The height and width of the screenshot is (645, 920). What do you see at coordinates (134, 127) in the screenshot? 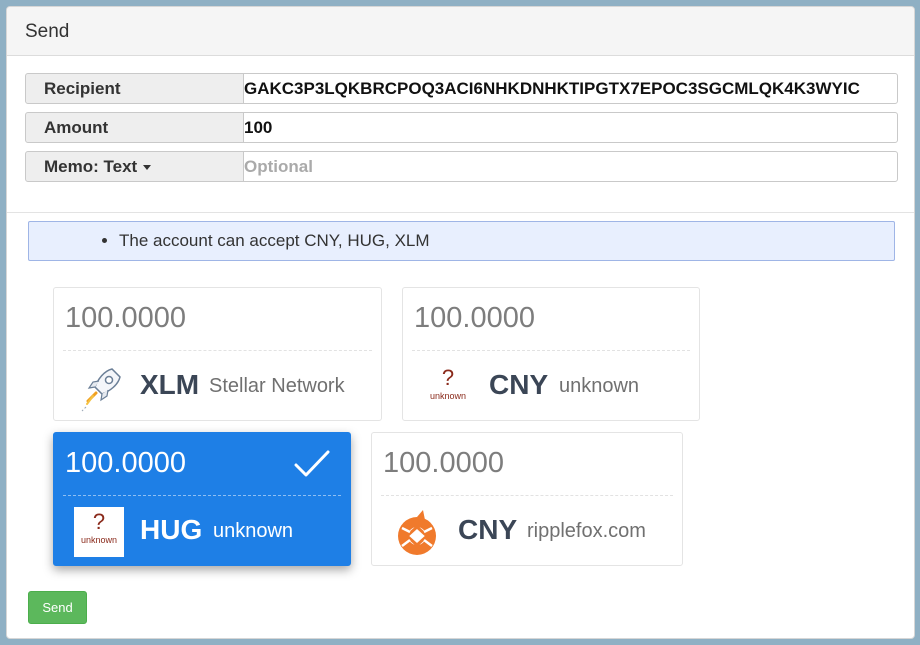
I see `amount-label: Amount` at bounding box center [134, 127].